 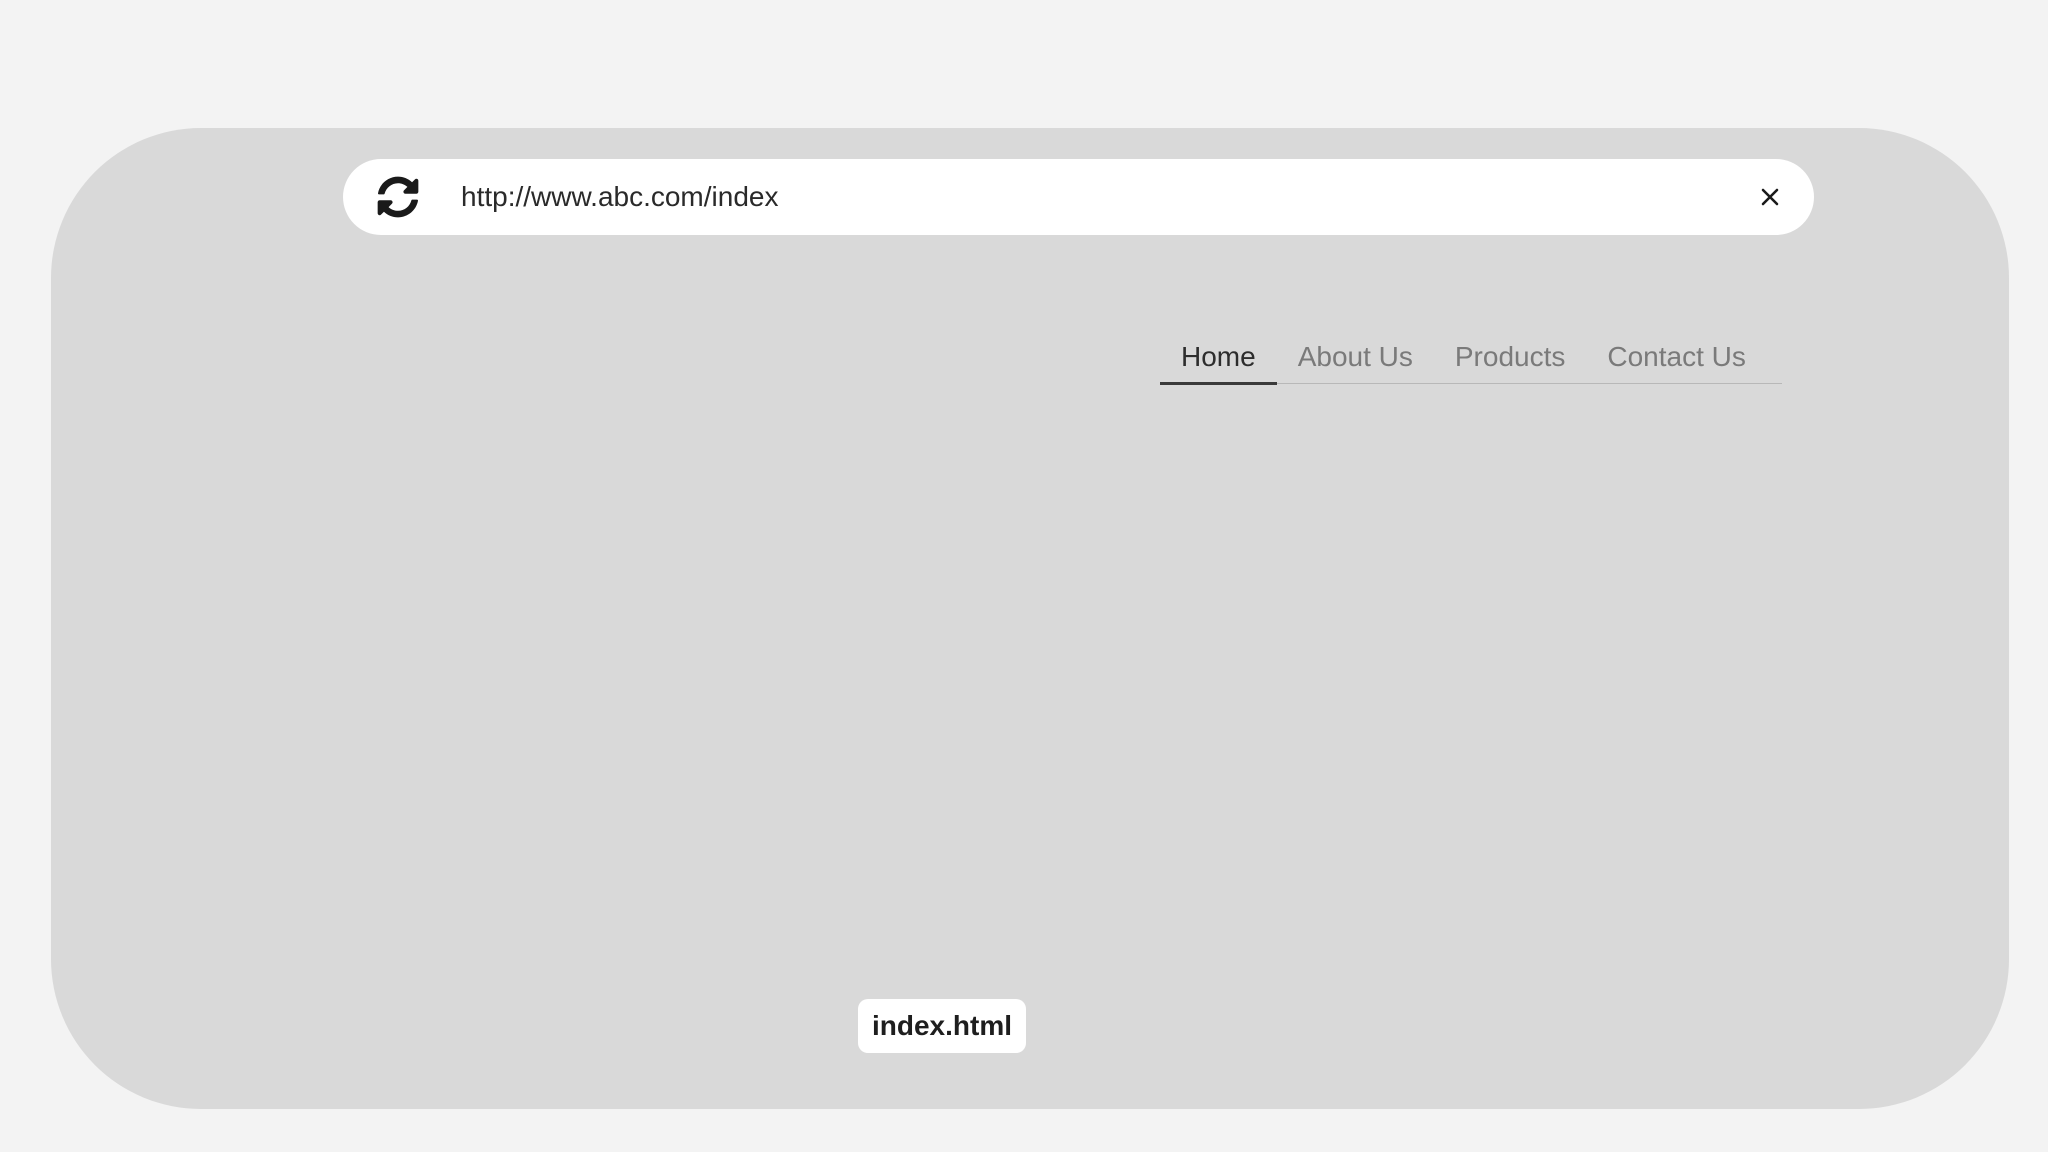 I want to click on tab-contact-us: Contact Us, so click(x=1676, y=359).